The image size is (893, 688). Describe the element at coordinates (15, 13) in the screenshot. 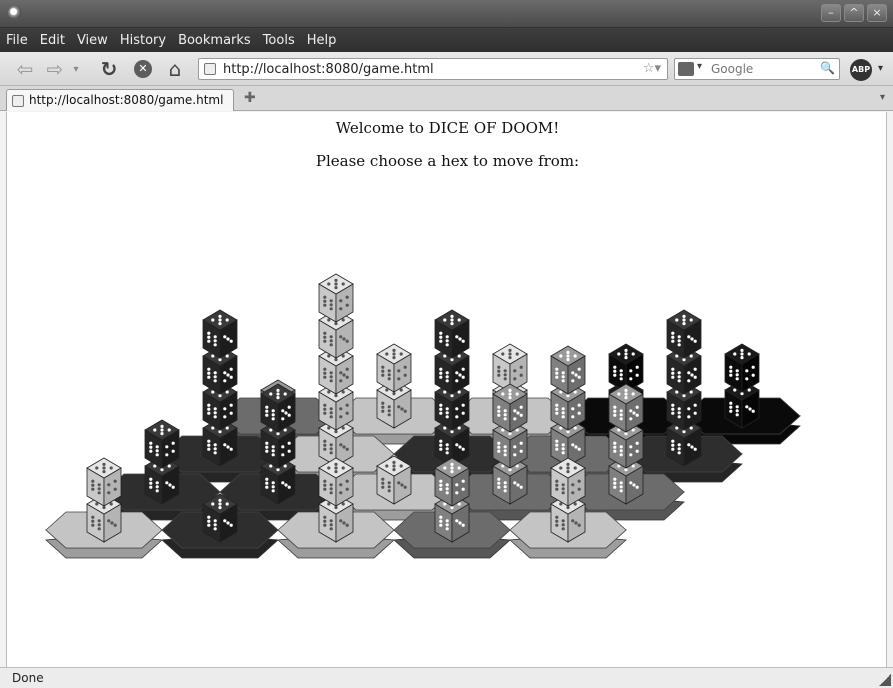

I see `app-icon` at that location.